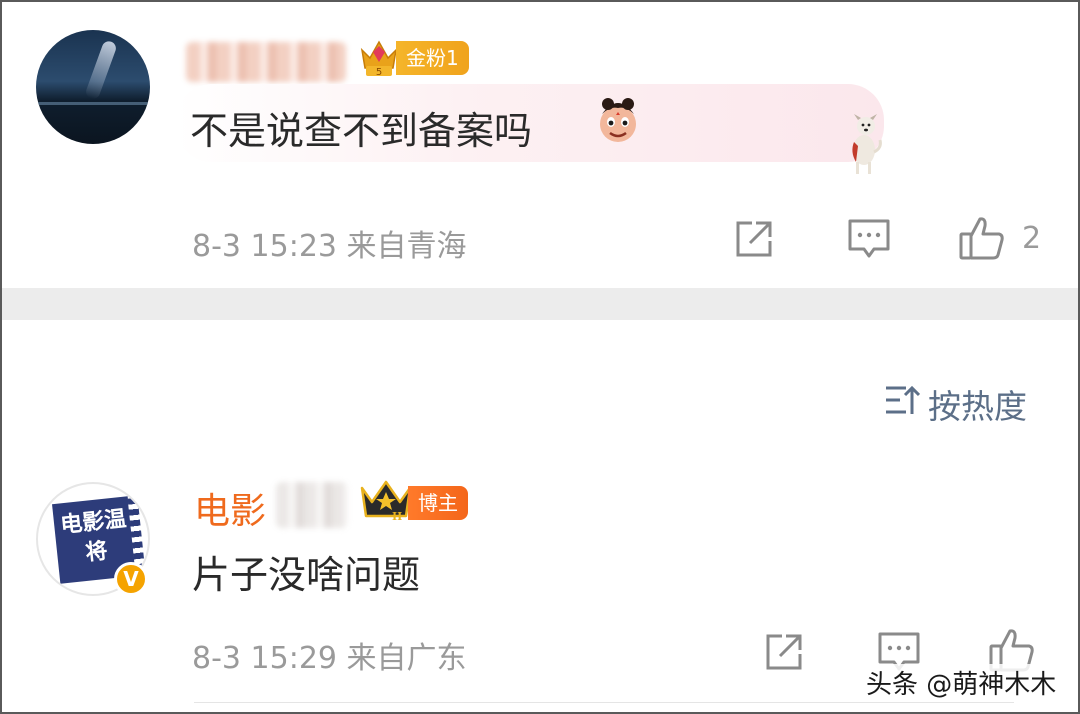  Describe the element at coordinates (867, 144) in the screenshot. I see `dog-sticker-icon` at that location.